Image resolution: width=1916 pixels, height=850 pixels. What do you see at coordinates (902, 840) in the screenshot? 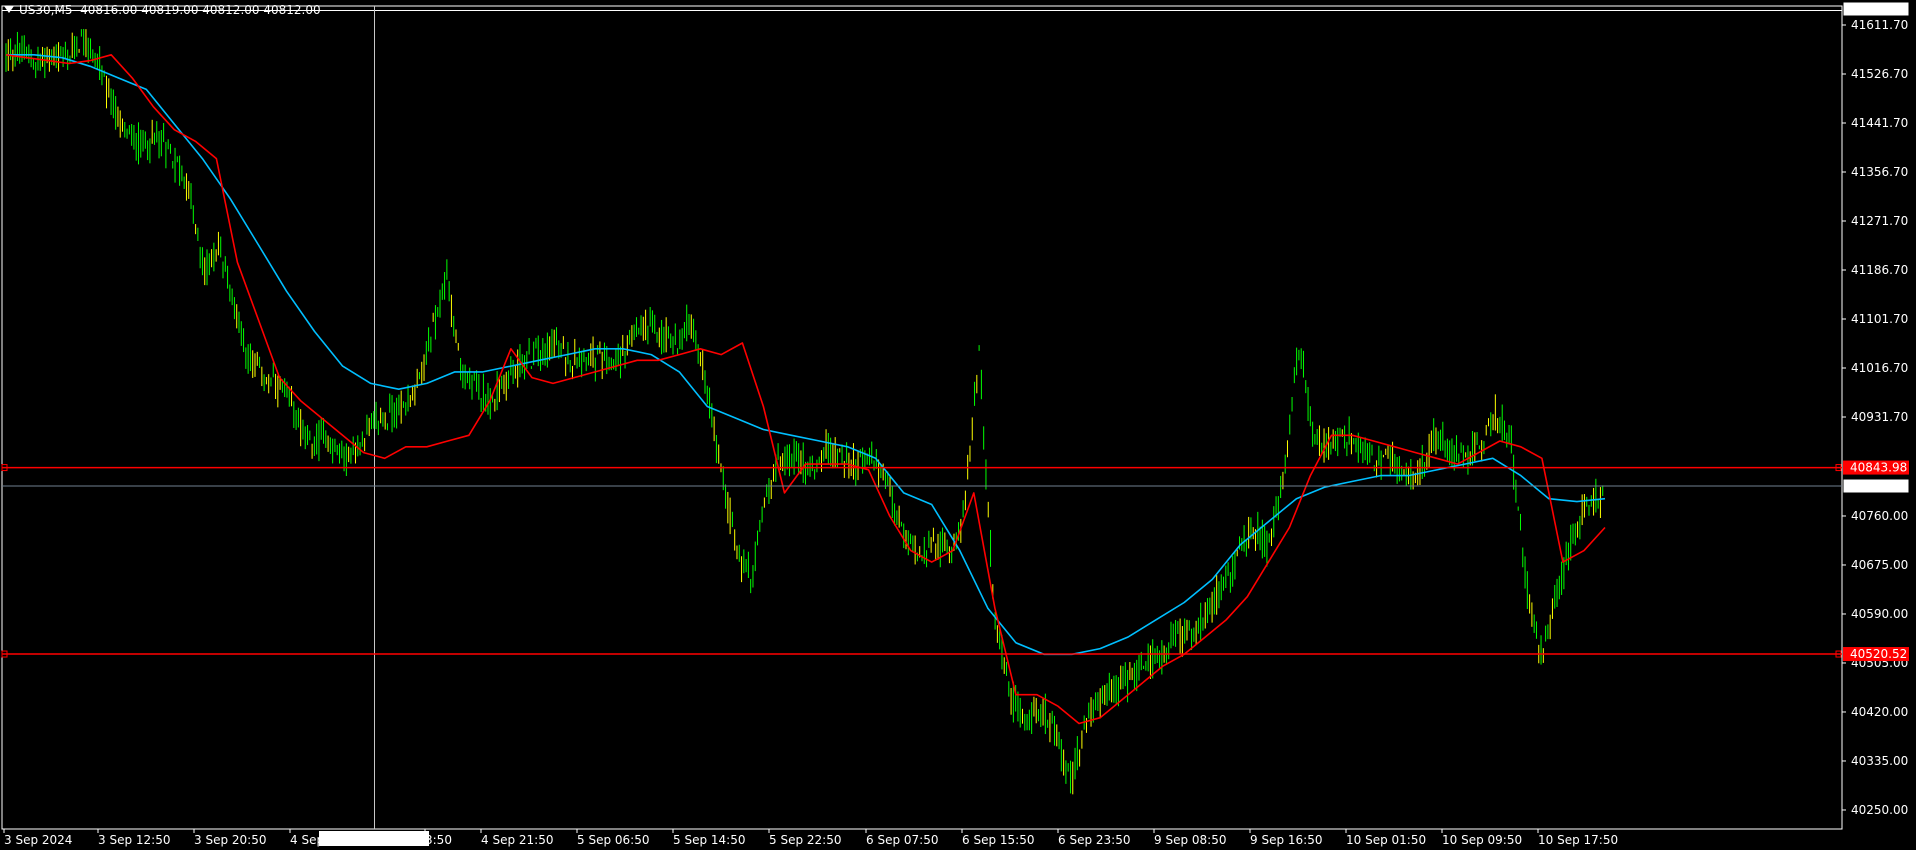
I see `x-tick-label: 6 Sep 07:50` at bounding box center [902, 840].